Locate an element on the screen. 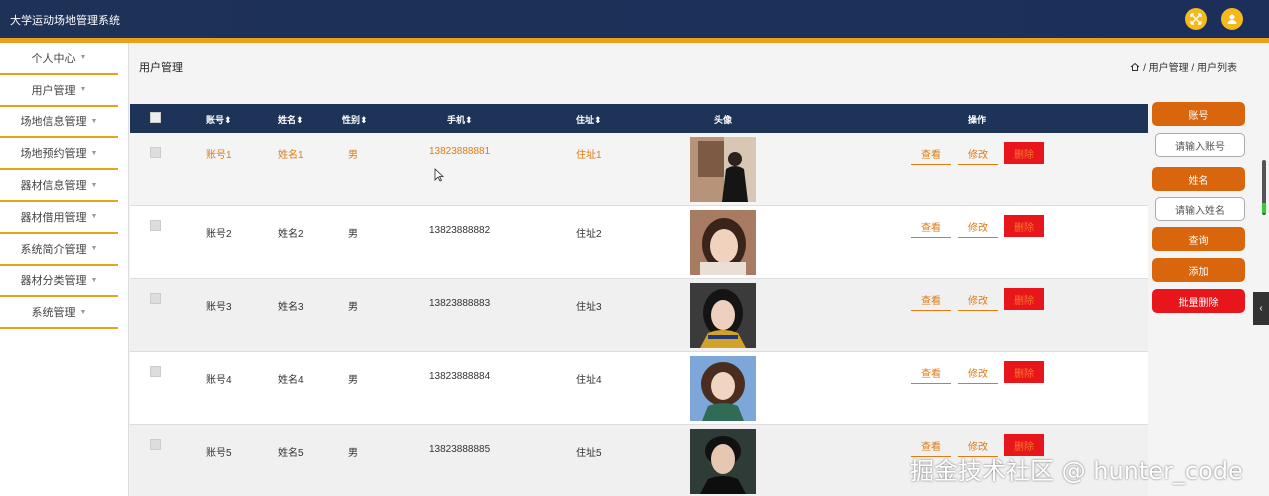  sidebar-item-label: 场地信息管理 is located at coordinates (53, 122).